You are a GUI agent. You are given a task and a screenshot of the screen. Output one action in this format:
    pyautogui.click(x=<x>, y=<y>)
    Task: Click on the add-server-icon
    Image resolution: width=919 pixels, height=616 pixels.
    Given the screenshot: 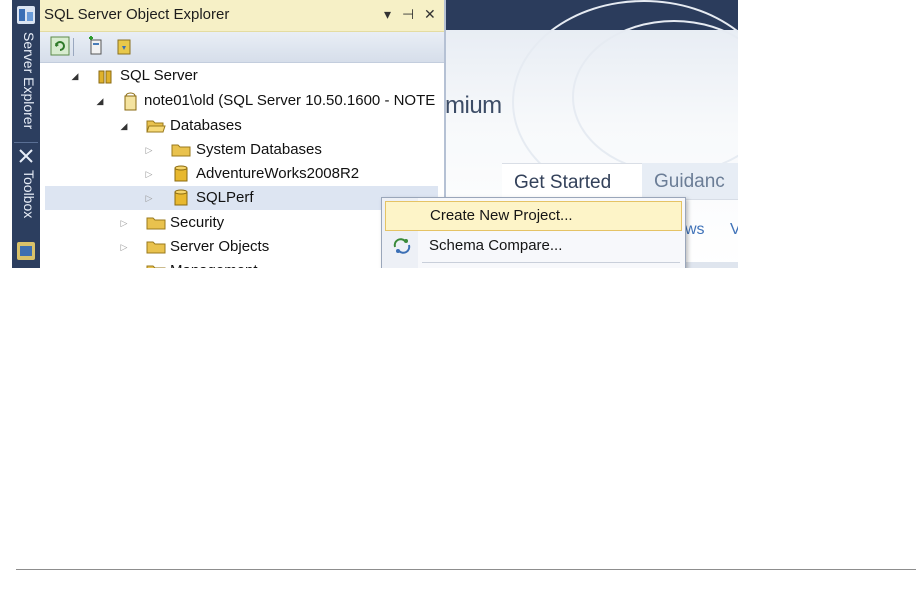 What is the action you would take?
    pyautogui.click(x=96, y=46)
    